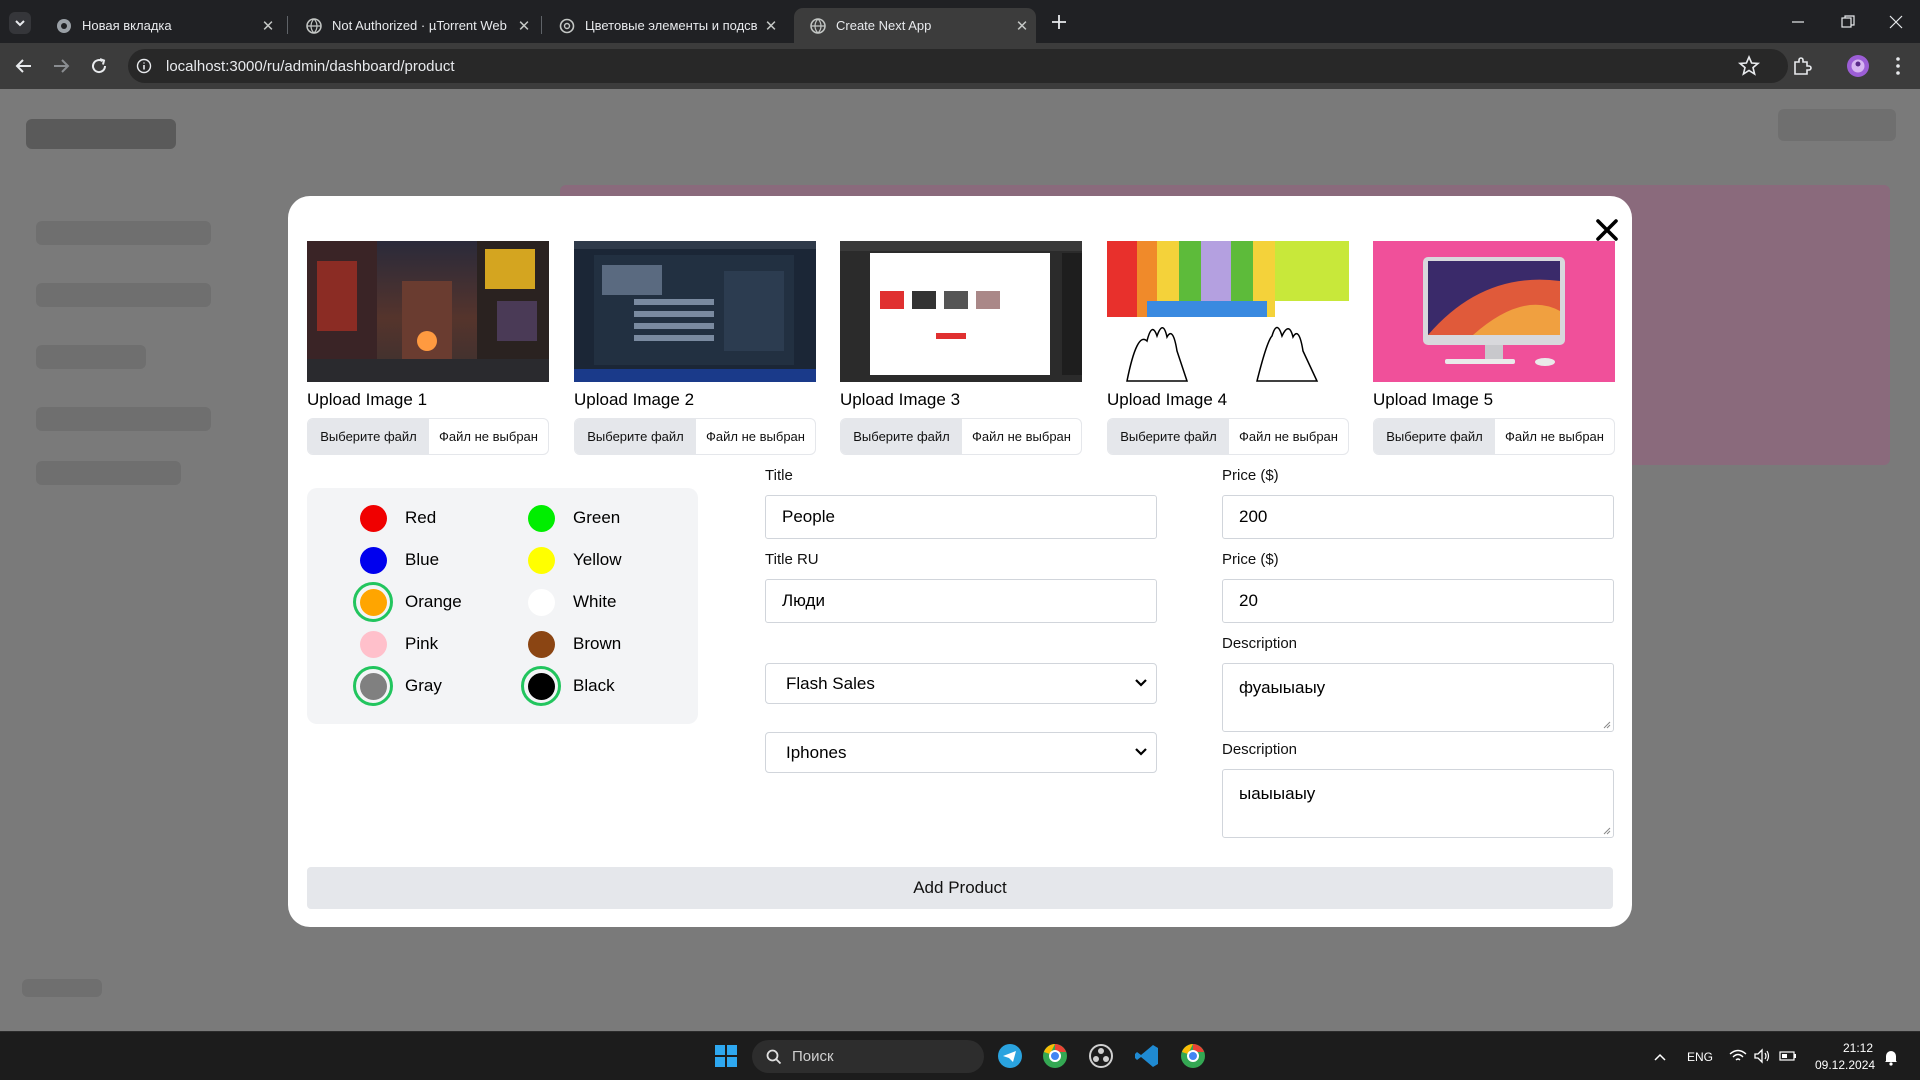 This screenshot has height=1080, width=1920. I want to click on chrome-profile-icon, so click(1055, 1056).